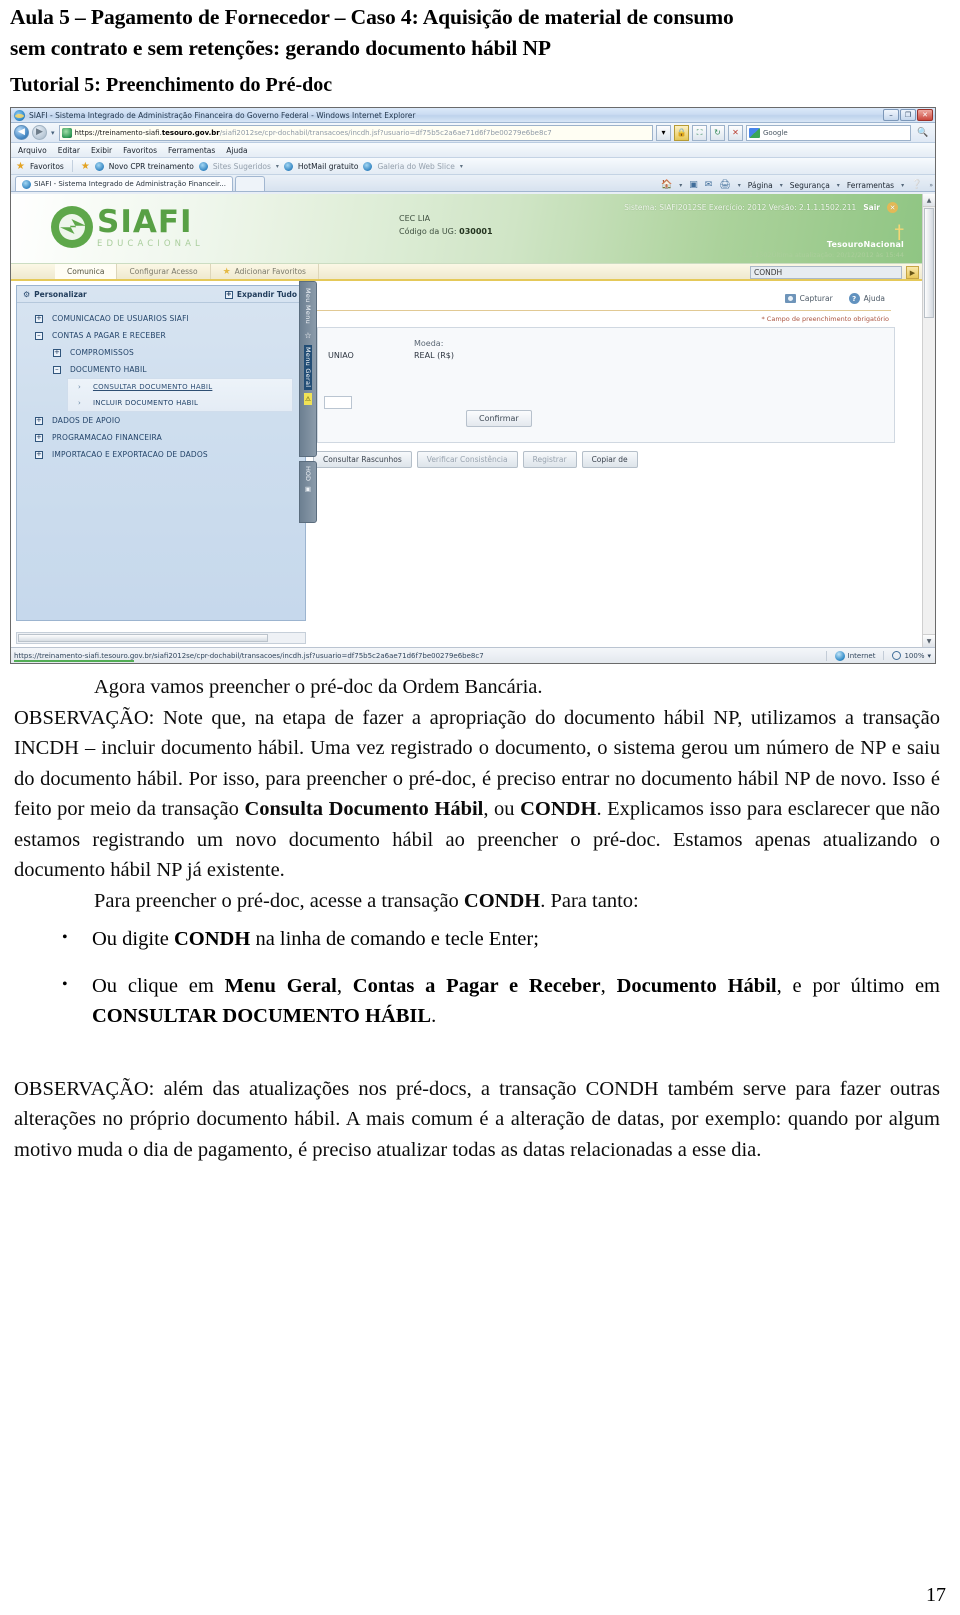 This screenshot has width=960, height=1615. I want to click on tree-horizontal-scrollbar, so click(161, 638).